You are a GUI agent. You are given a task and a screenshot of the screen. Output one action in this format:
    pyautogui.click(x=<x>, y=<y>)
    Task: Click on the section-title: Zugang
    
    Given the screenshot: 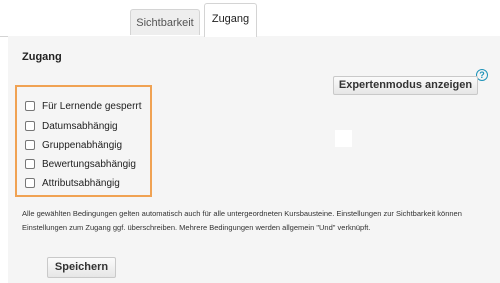 What is the action you would take?
    pyautogui.click(x=42, y=57)
    